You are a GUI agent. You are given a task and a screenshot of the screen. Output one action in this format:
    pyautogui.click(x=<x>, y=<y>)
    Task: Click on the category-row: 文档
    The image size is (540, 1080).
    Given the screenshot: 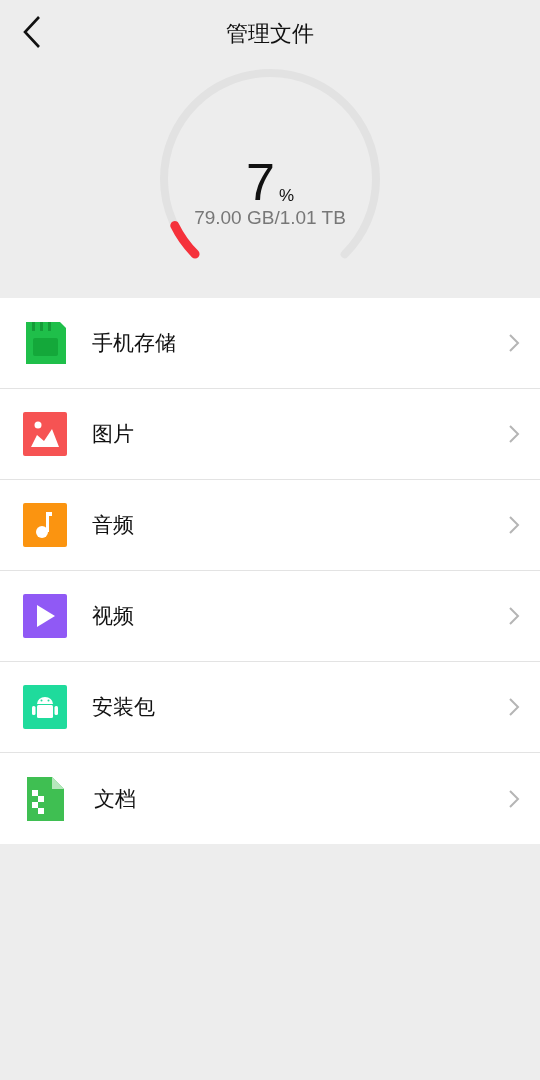 What is the action you would take?
    pyautogui.click(x=270, y=798)
    